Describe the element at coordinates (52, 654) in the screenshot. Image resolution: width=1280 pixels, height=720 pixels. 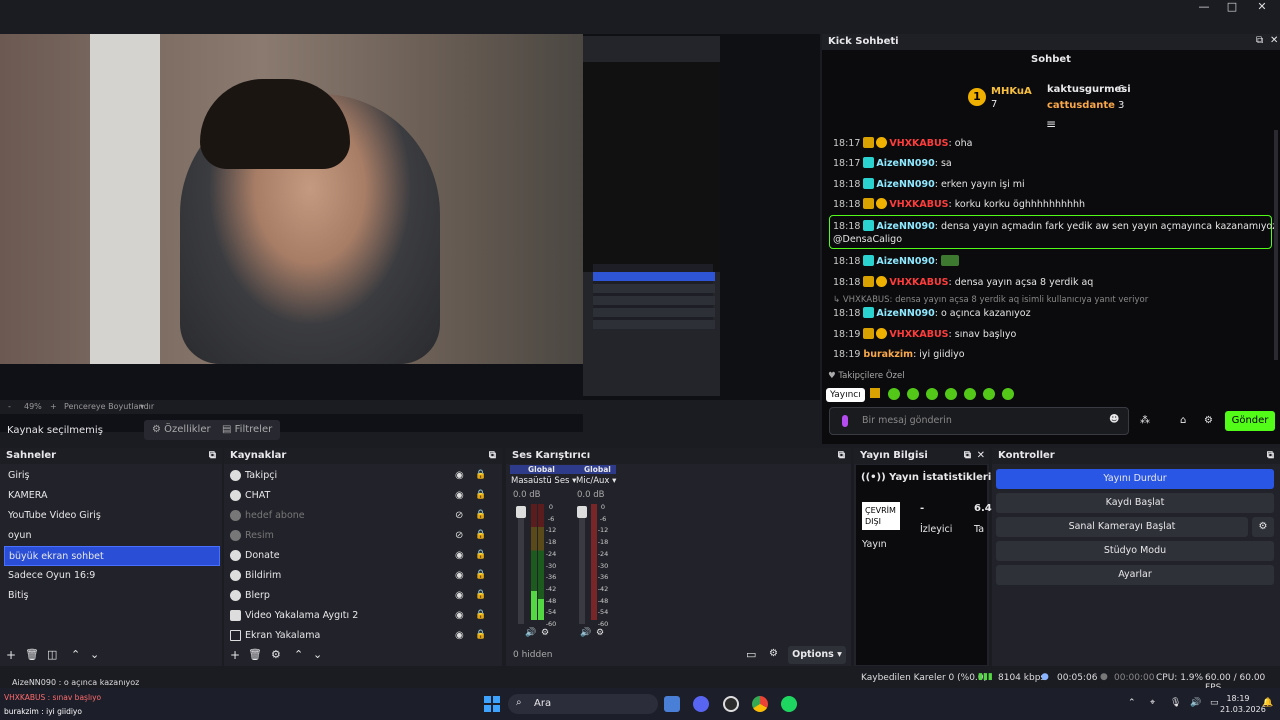
I see `filter-icon: ◫` at that location.